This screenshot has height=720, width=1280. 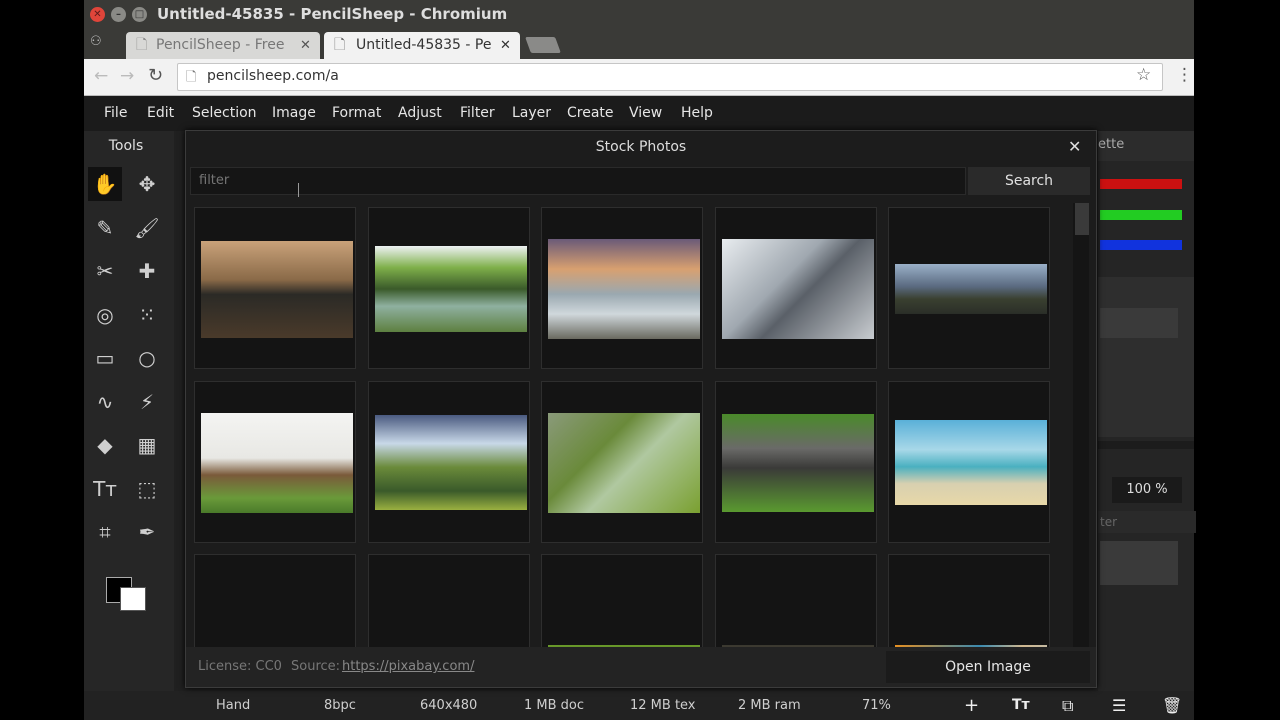 What do you see at coordinates (298, 190) in the screenshot?
I see `text-cursor-icon` at bounding box center [298, 190].